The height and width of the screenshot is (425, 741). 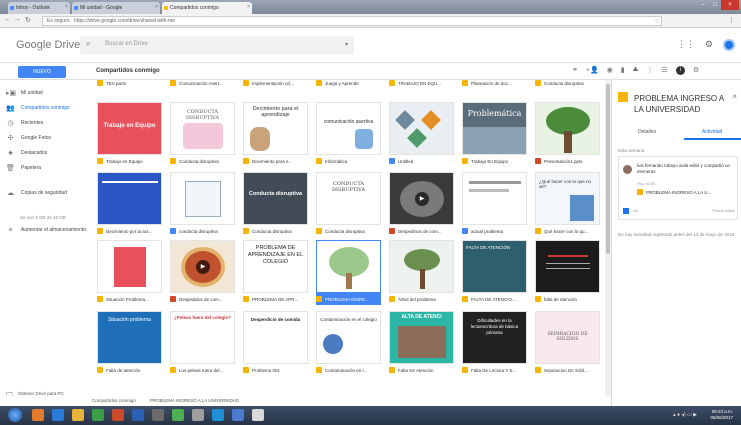 What do you see at coordinates (46, 230) in the screenshot?
I see `upgrade-storage-link: ≡ Aumentar el almacenamiento` at bounding box center [46, 230].